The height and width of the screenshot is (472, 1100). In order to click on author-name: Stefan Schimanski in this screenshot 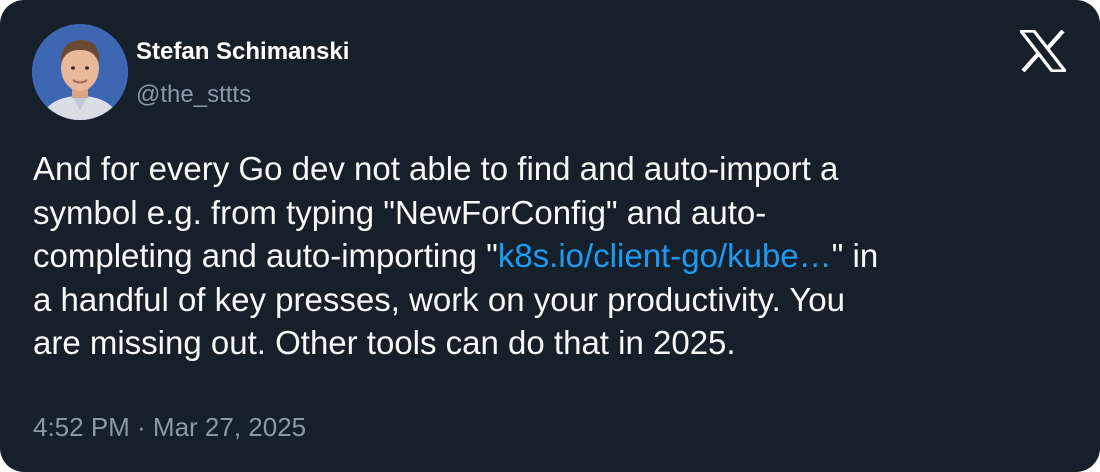, I will do `click(242, 52)`.